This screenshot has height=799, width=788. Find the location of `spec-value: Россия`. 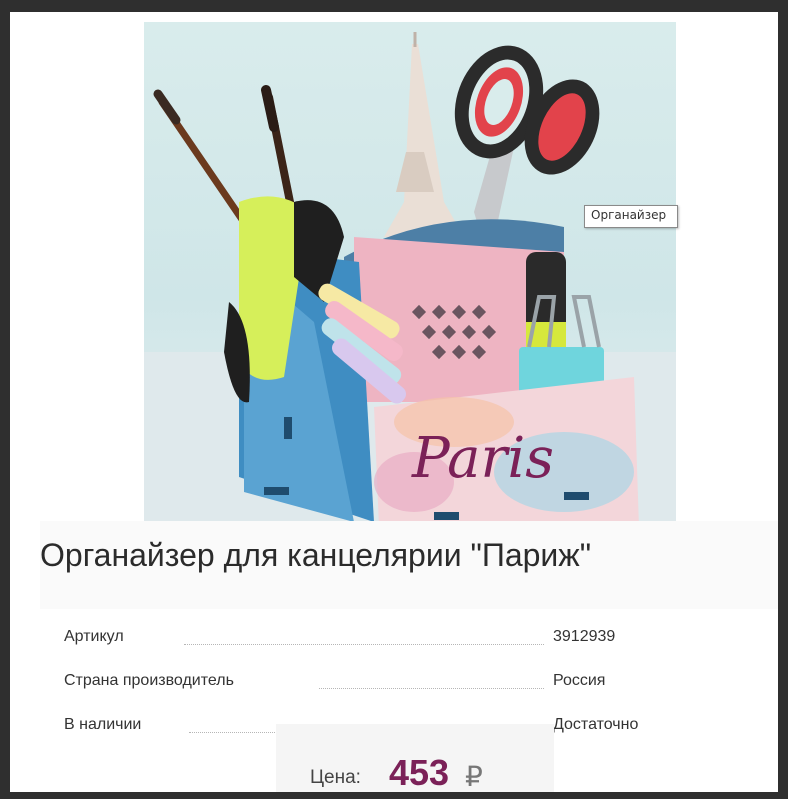

spec-value: Россия is located at coordinates (579, 680).